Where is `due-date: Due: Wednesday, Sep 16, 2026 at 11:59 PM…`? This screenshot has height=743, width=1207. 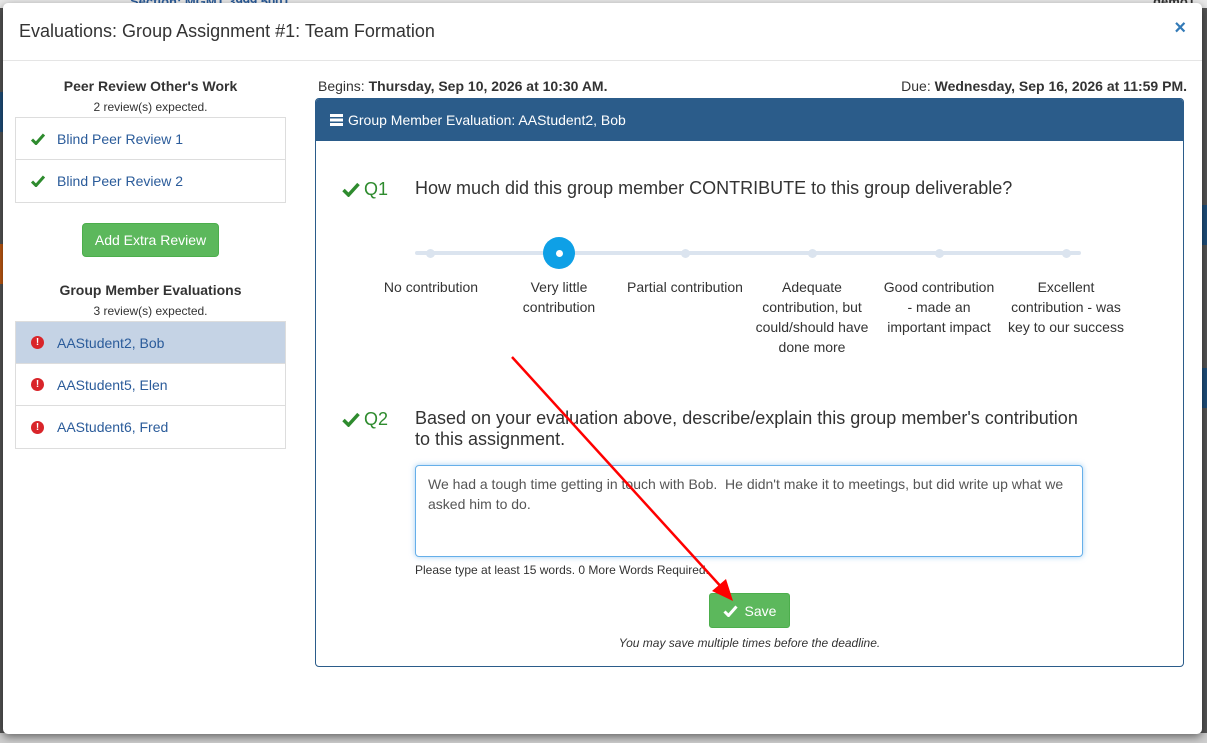 due-date: Due: Wednesday, Sep 16, 2026 at 11:59 PM… is located at coordinates (1044, 86).